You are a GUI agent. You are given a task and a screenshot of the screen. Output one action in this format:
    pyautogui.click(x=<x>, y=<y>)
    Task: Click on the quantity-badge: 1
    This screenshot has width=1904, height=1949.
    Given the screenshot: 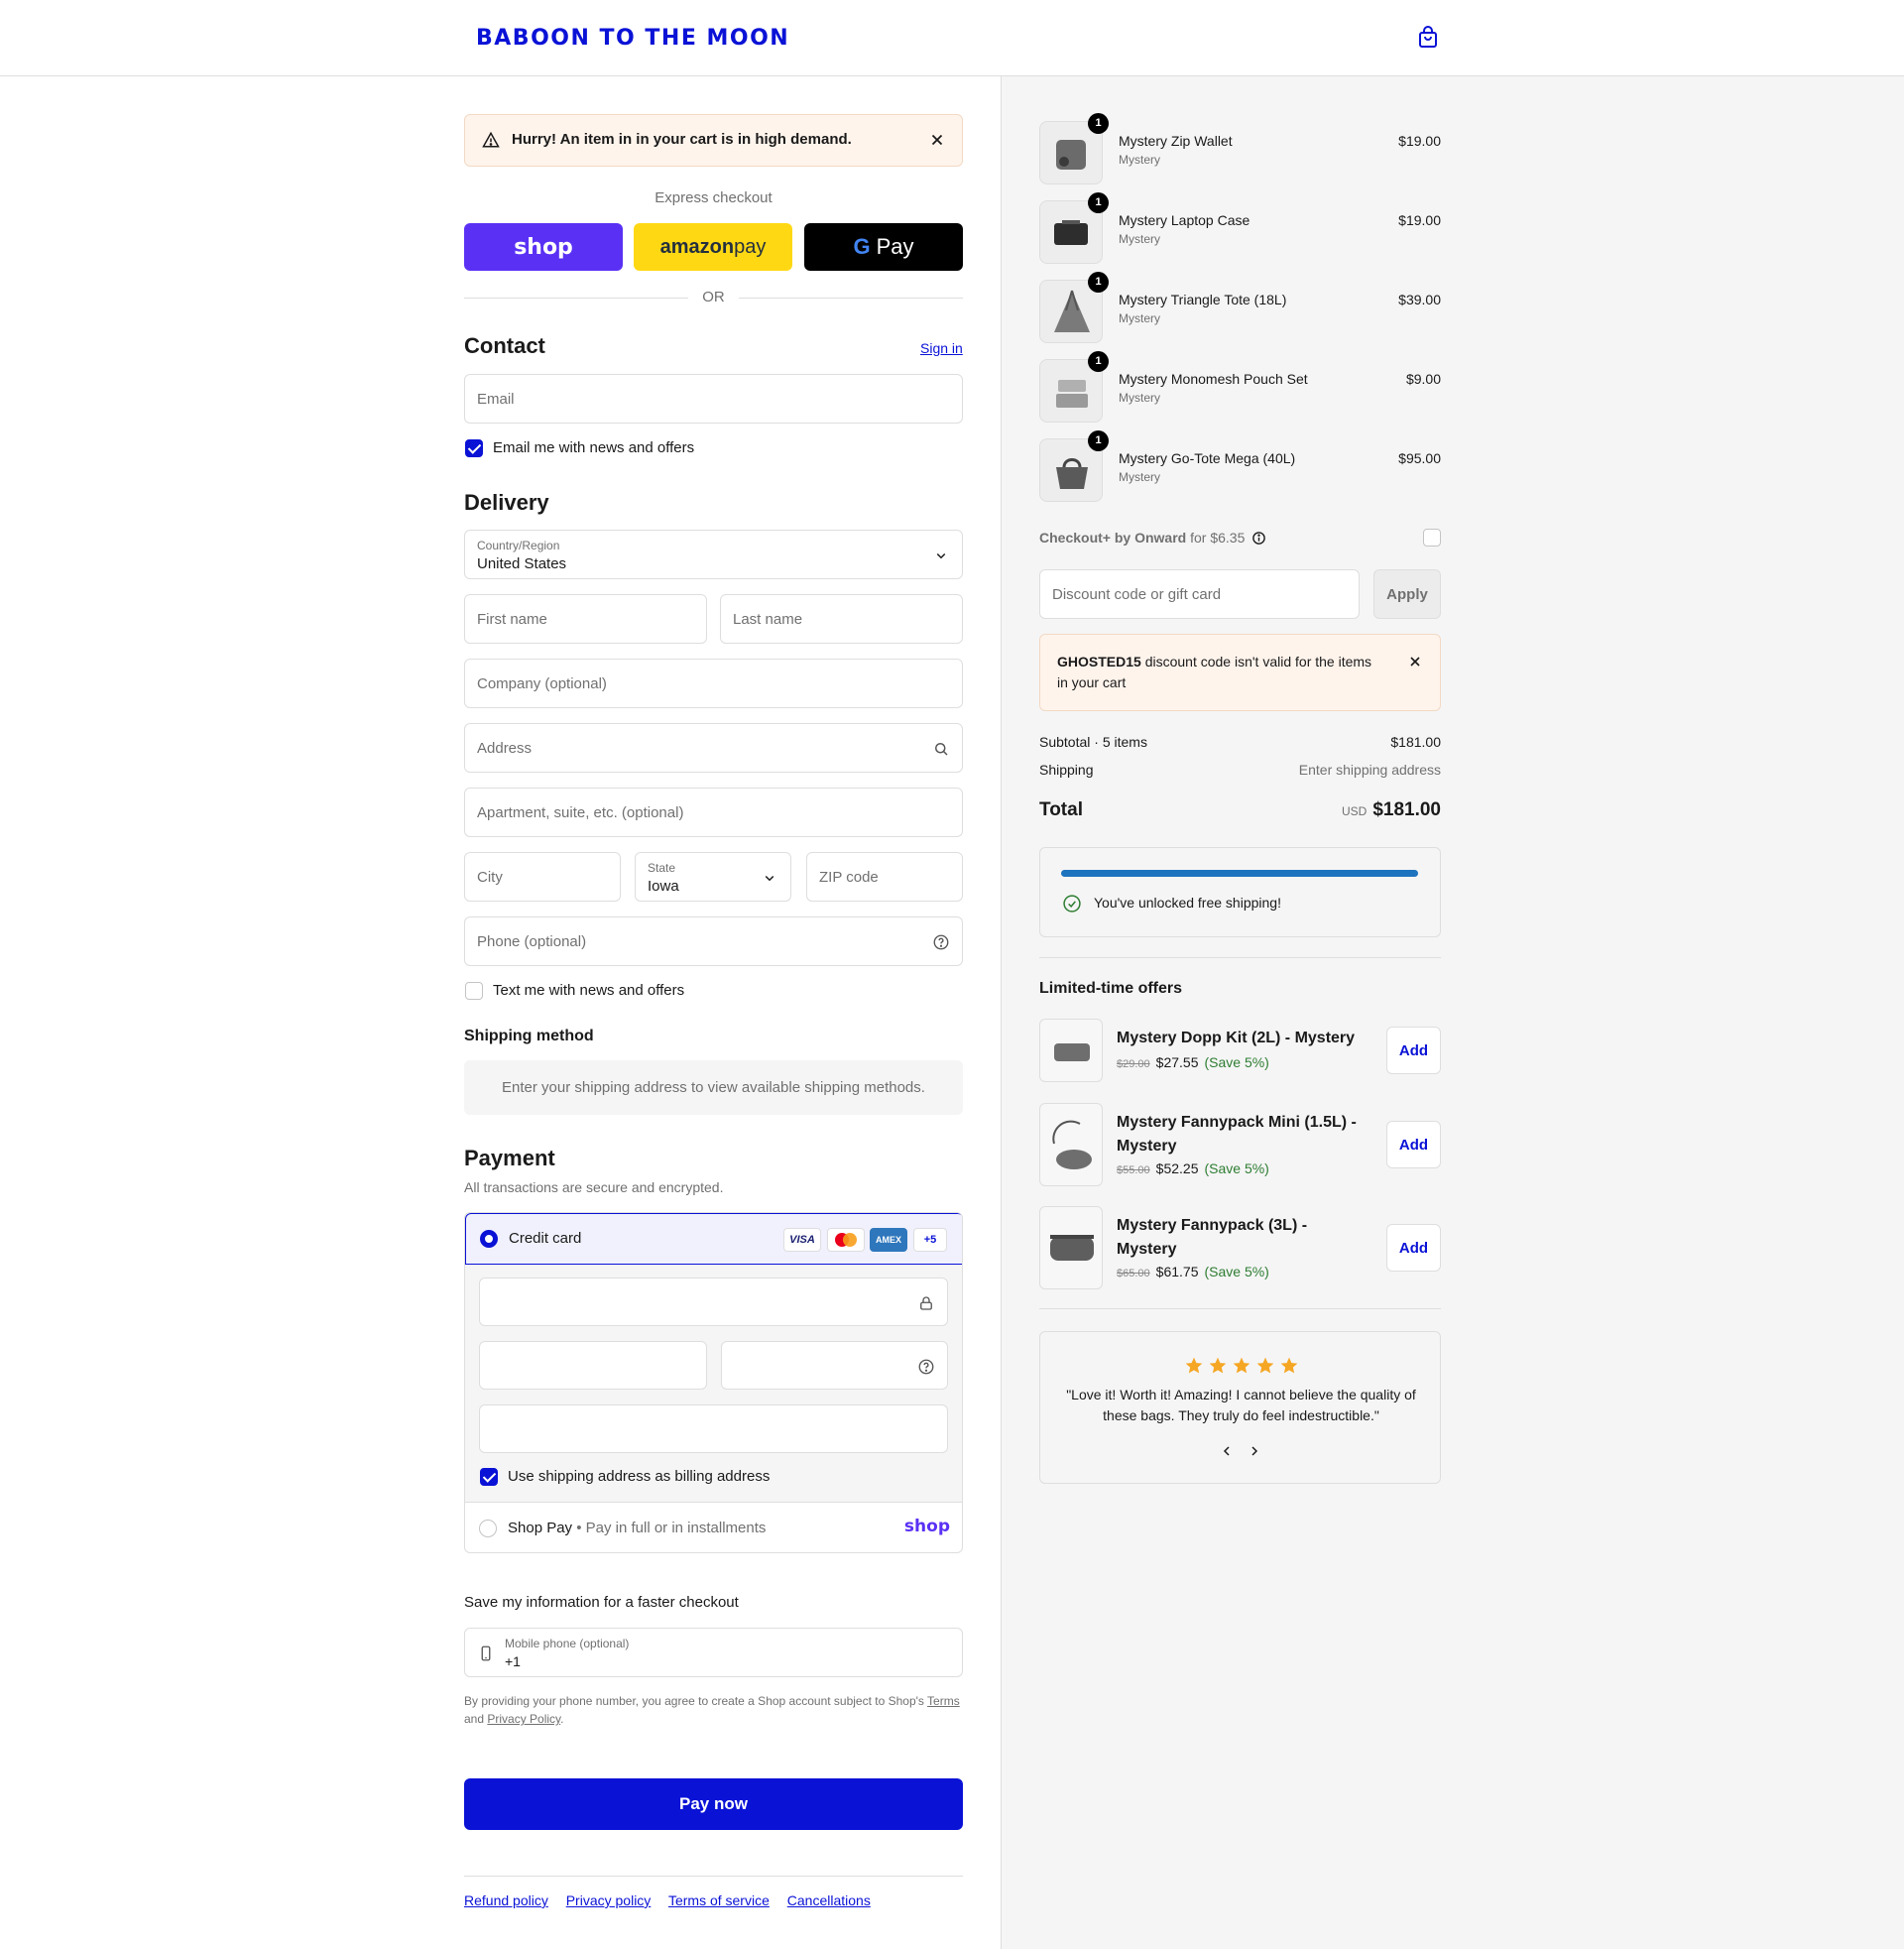 What is the action you would take?
    pyautogui.click(x=1098, y=282)
    